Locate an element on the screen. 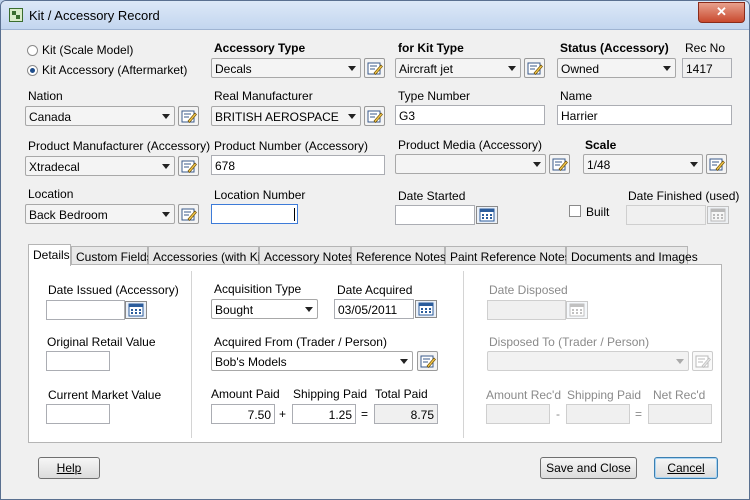 The image size is (750, 500). nation-combo: Canada is located at coordinates (100, 116).